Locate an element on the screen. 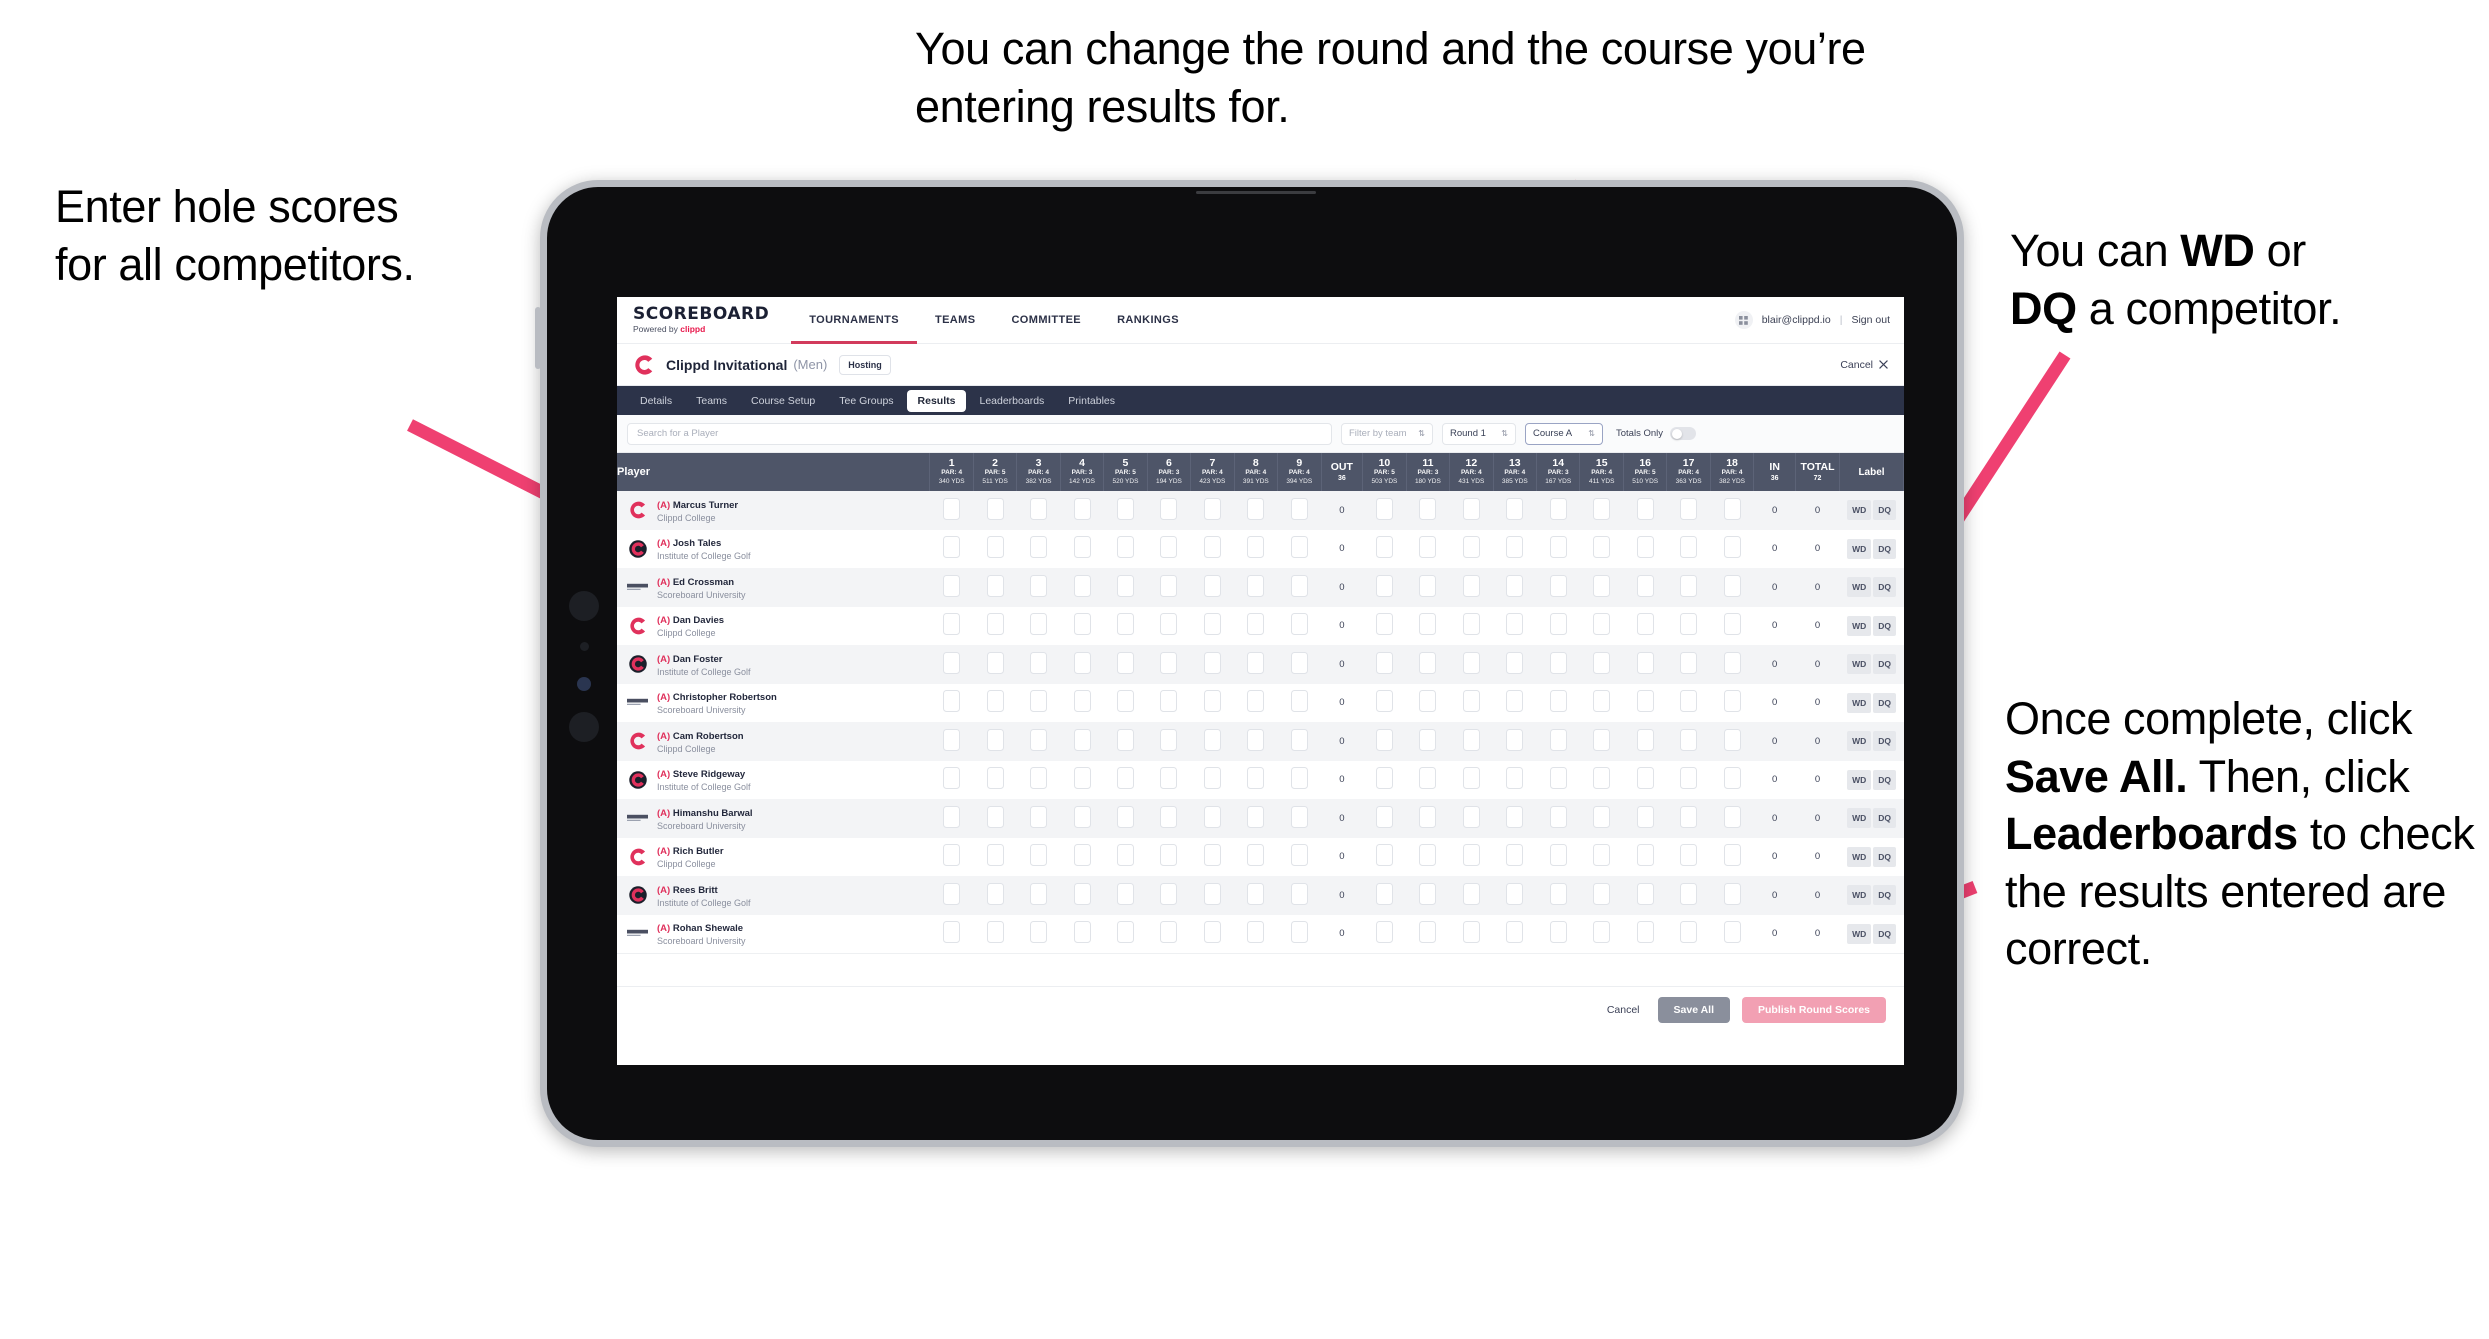  sign-out-link: Sign out is located at coordinates (1870, 320).